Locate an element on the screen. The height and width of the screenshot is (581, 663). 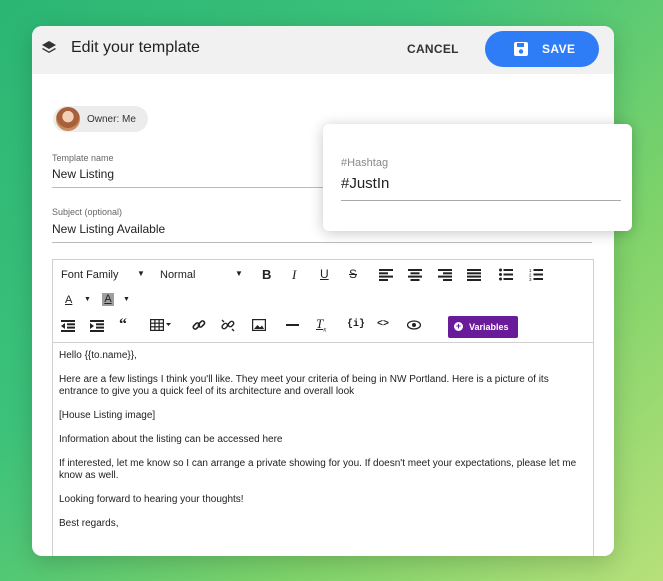
strikethrough-icon: S is located at coordinates (353, 274).